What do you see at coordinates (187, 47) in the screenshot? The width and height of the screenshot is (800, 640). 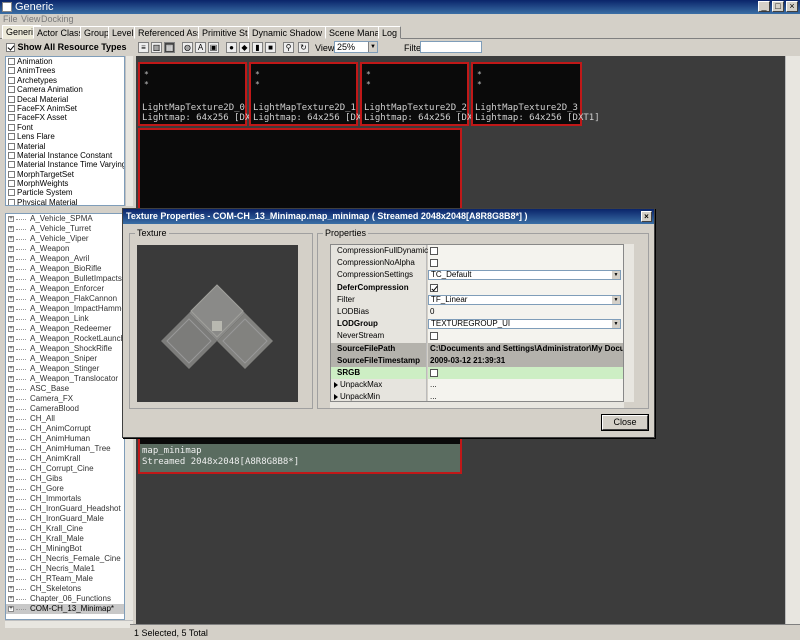 I see `sphere-primitive-icon: ◍` at bounding box center [187, 47].